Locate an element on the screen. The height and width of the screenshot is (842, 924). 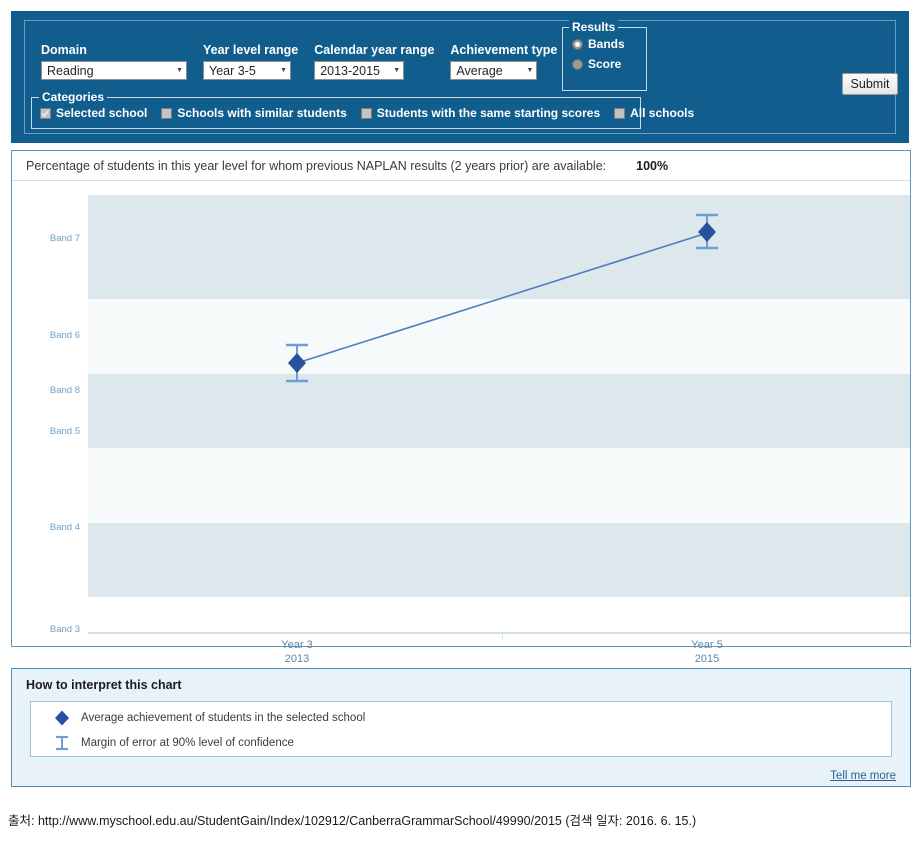
checkbox-same-starting-scores: Students with the same starting scores is located at coordinates (480, 113).